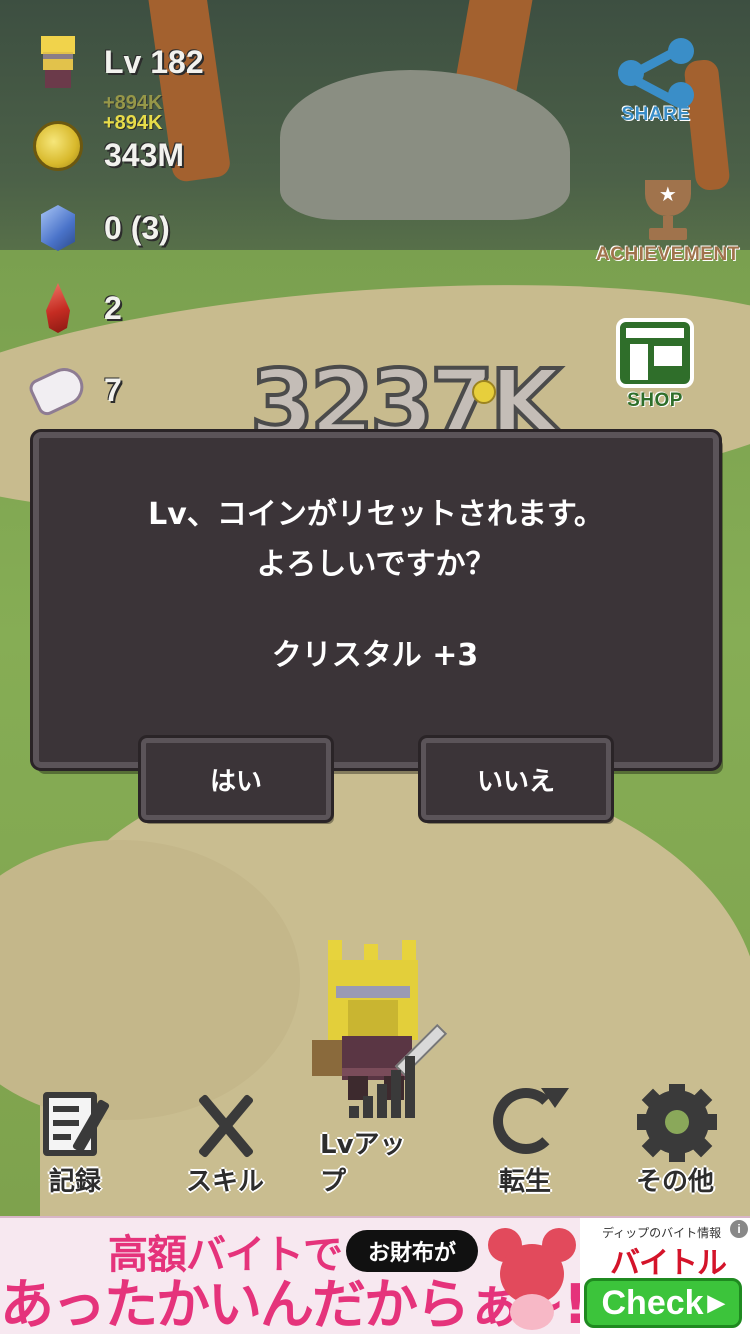 Image resolution: width=750 pixels, height=1334 pixels. I want to click on menu-label: スキル, so click(224, 1182).